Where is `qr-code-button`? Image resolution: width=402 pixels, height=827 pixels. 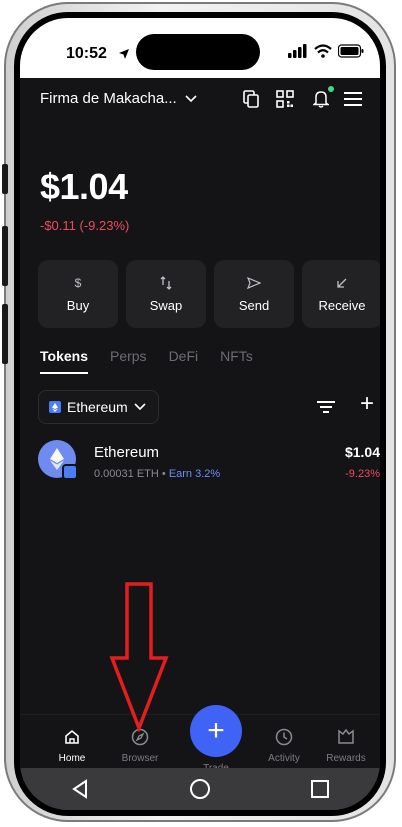 qr-code-button is located at coordinates (285, 99).